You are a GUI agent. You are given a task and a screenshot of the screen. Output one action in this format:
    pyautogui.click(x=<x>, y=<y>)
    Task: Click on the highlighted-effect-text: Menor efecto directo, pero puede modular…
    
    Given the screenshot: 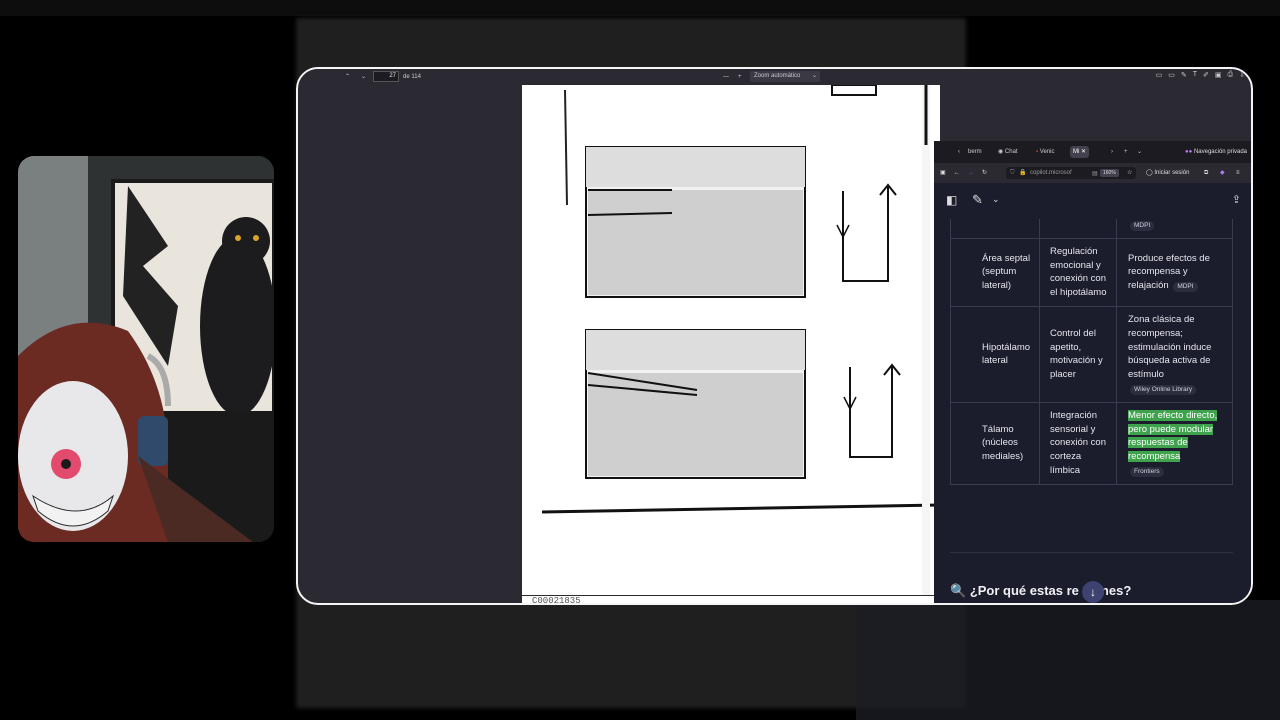 What is the action you would take?
    pyautogui.click(x=1173, y=436)
    